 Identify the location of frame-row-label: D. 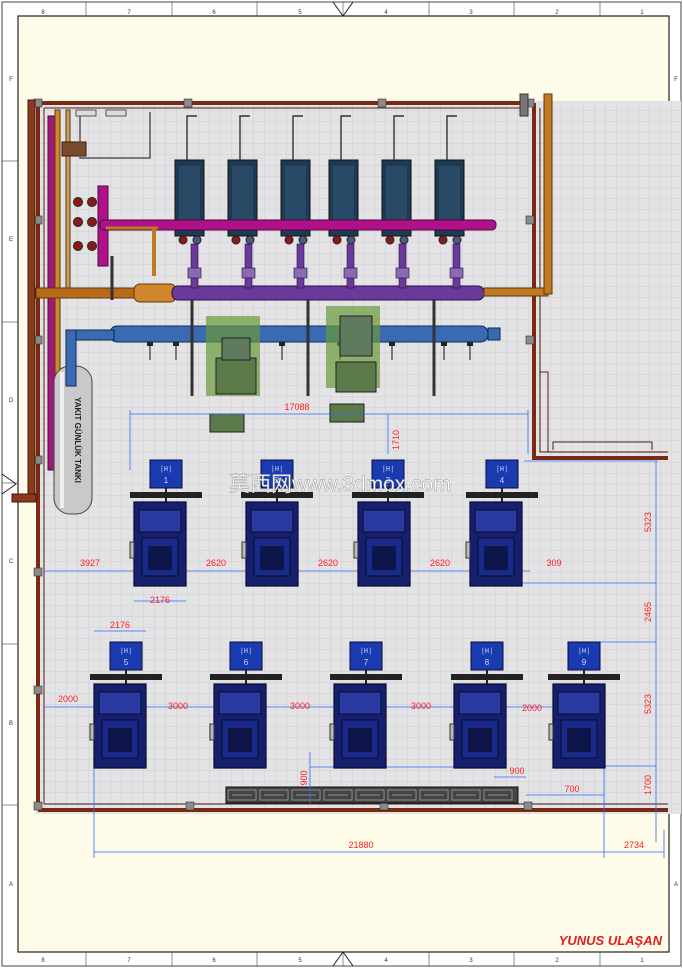
(11, 401).